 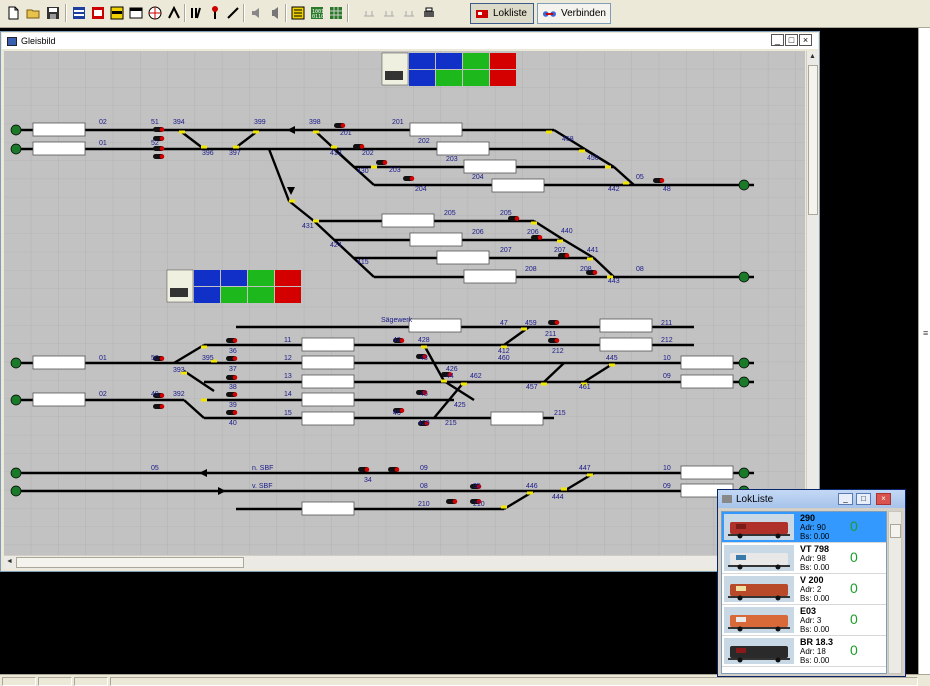 I want to click on lokliste-close-button: ×, so click(x=883, y=499).